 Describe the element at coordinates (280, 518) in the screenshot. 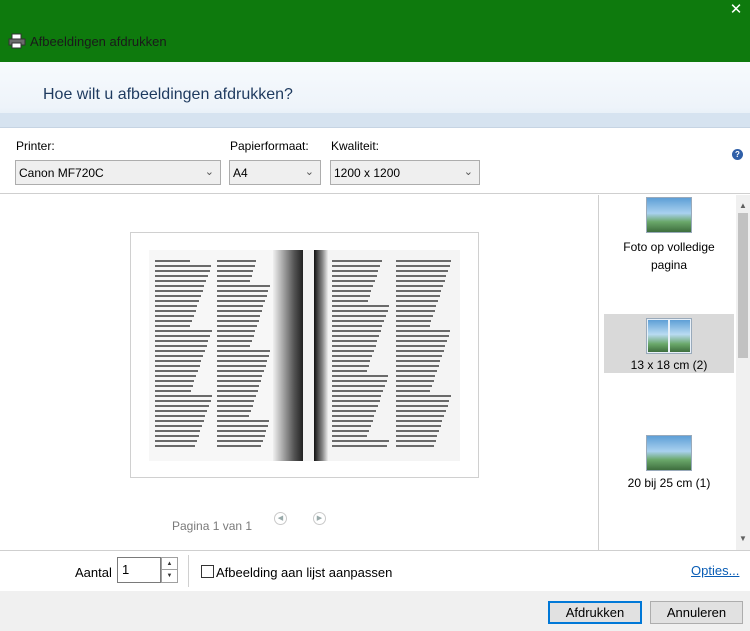

I see `previous-page-button: ◀` at that location.